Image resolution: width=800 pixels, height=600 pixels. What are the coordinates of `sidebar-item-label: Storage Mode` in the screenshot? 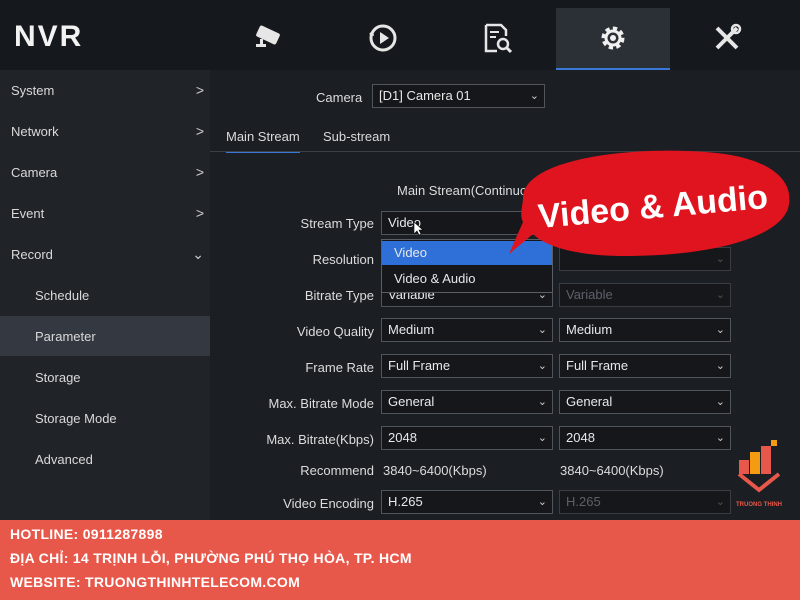 It's located at (76, 418).